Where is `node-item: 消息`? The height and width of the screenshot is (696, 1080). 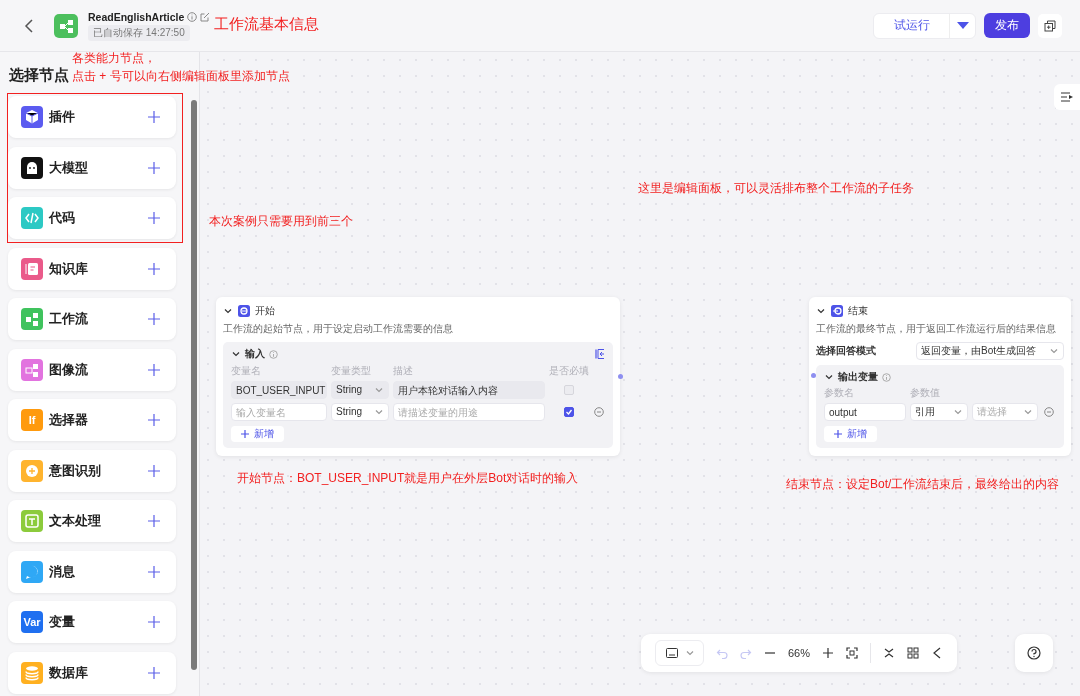 node-item: 消息 is located at coordinates (92, 571).